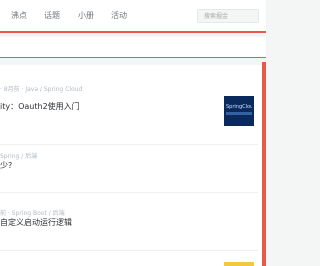 Image resolution: width=320 pixels, height=266 pixels. What do you see at coordinates (19, 15) in the screenshot?
I see `nav-item-pins: 沸点` at bounding box center [19, 15].